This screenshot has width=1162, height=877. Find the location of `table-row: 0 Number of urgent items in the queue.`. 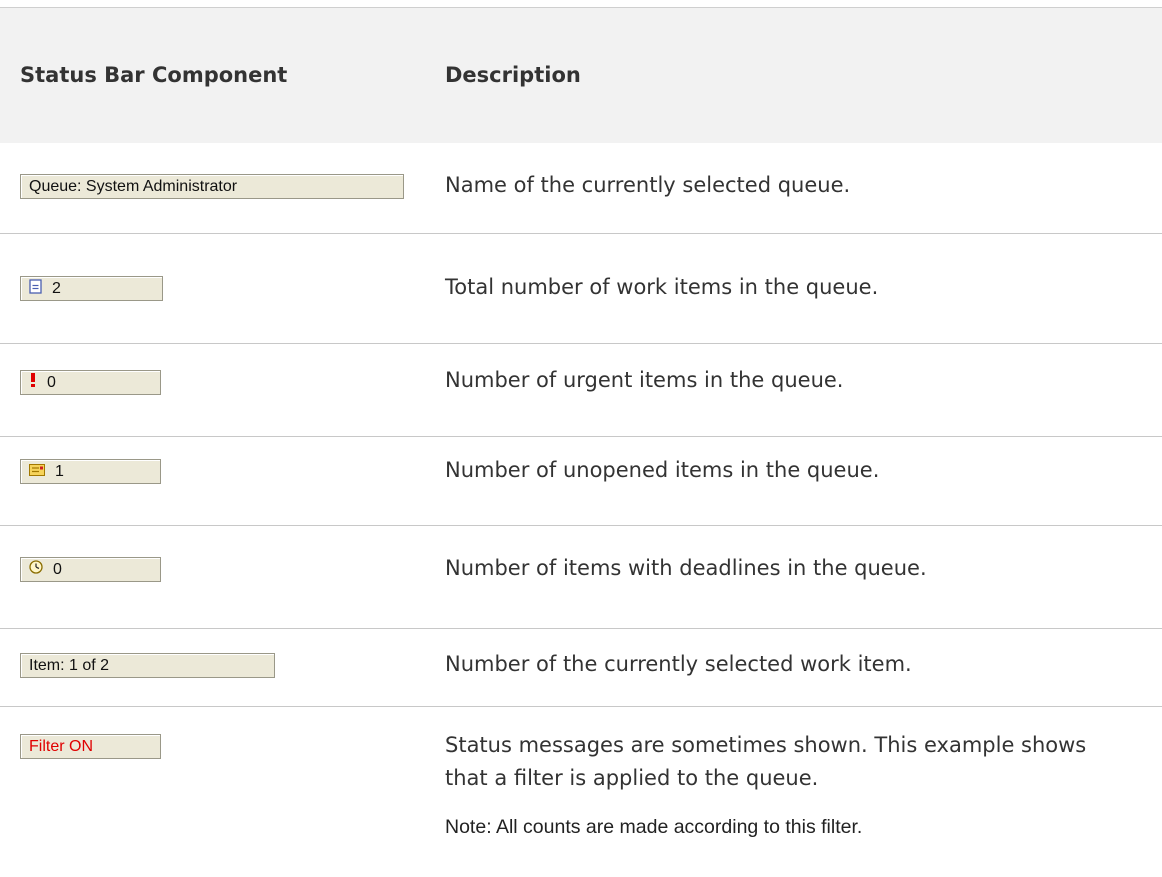

table-row: 0 Number of urgent items in the queue. is located at coordinates (581, 390).